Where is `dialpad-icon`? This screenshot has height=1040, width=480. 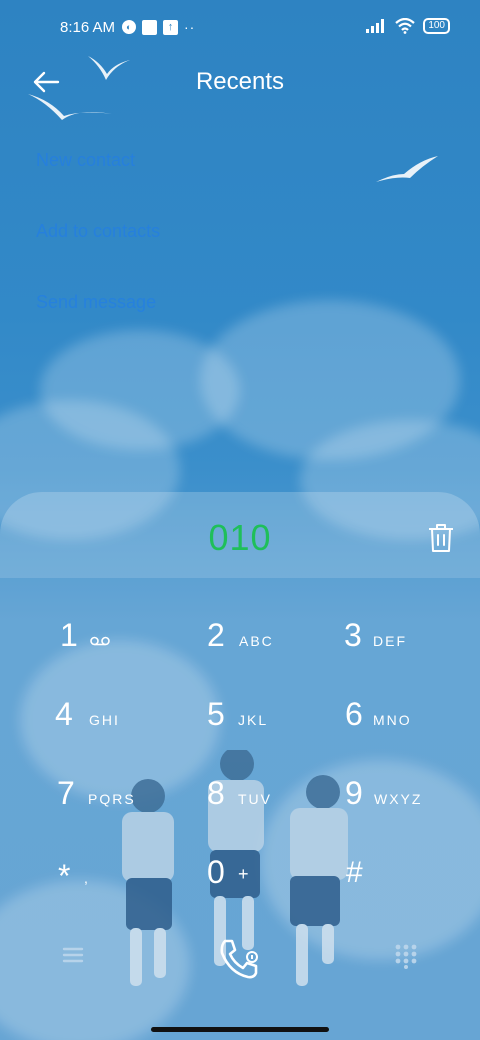 dialpad-icon is located at coordinates (406, 956).